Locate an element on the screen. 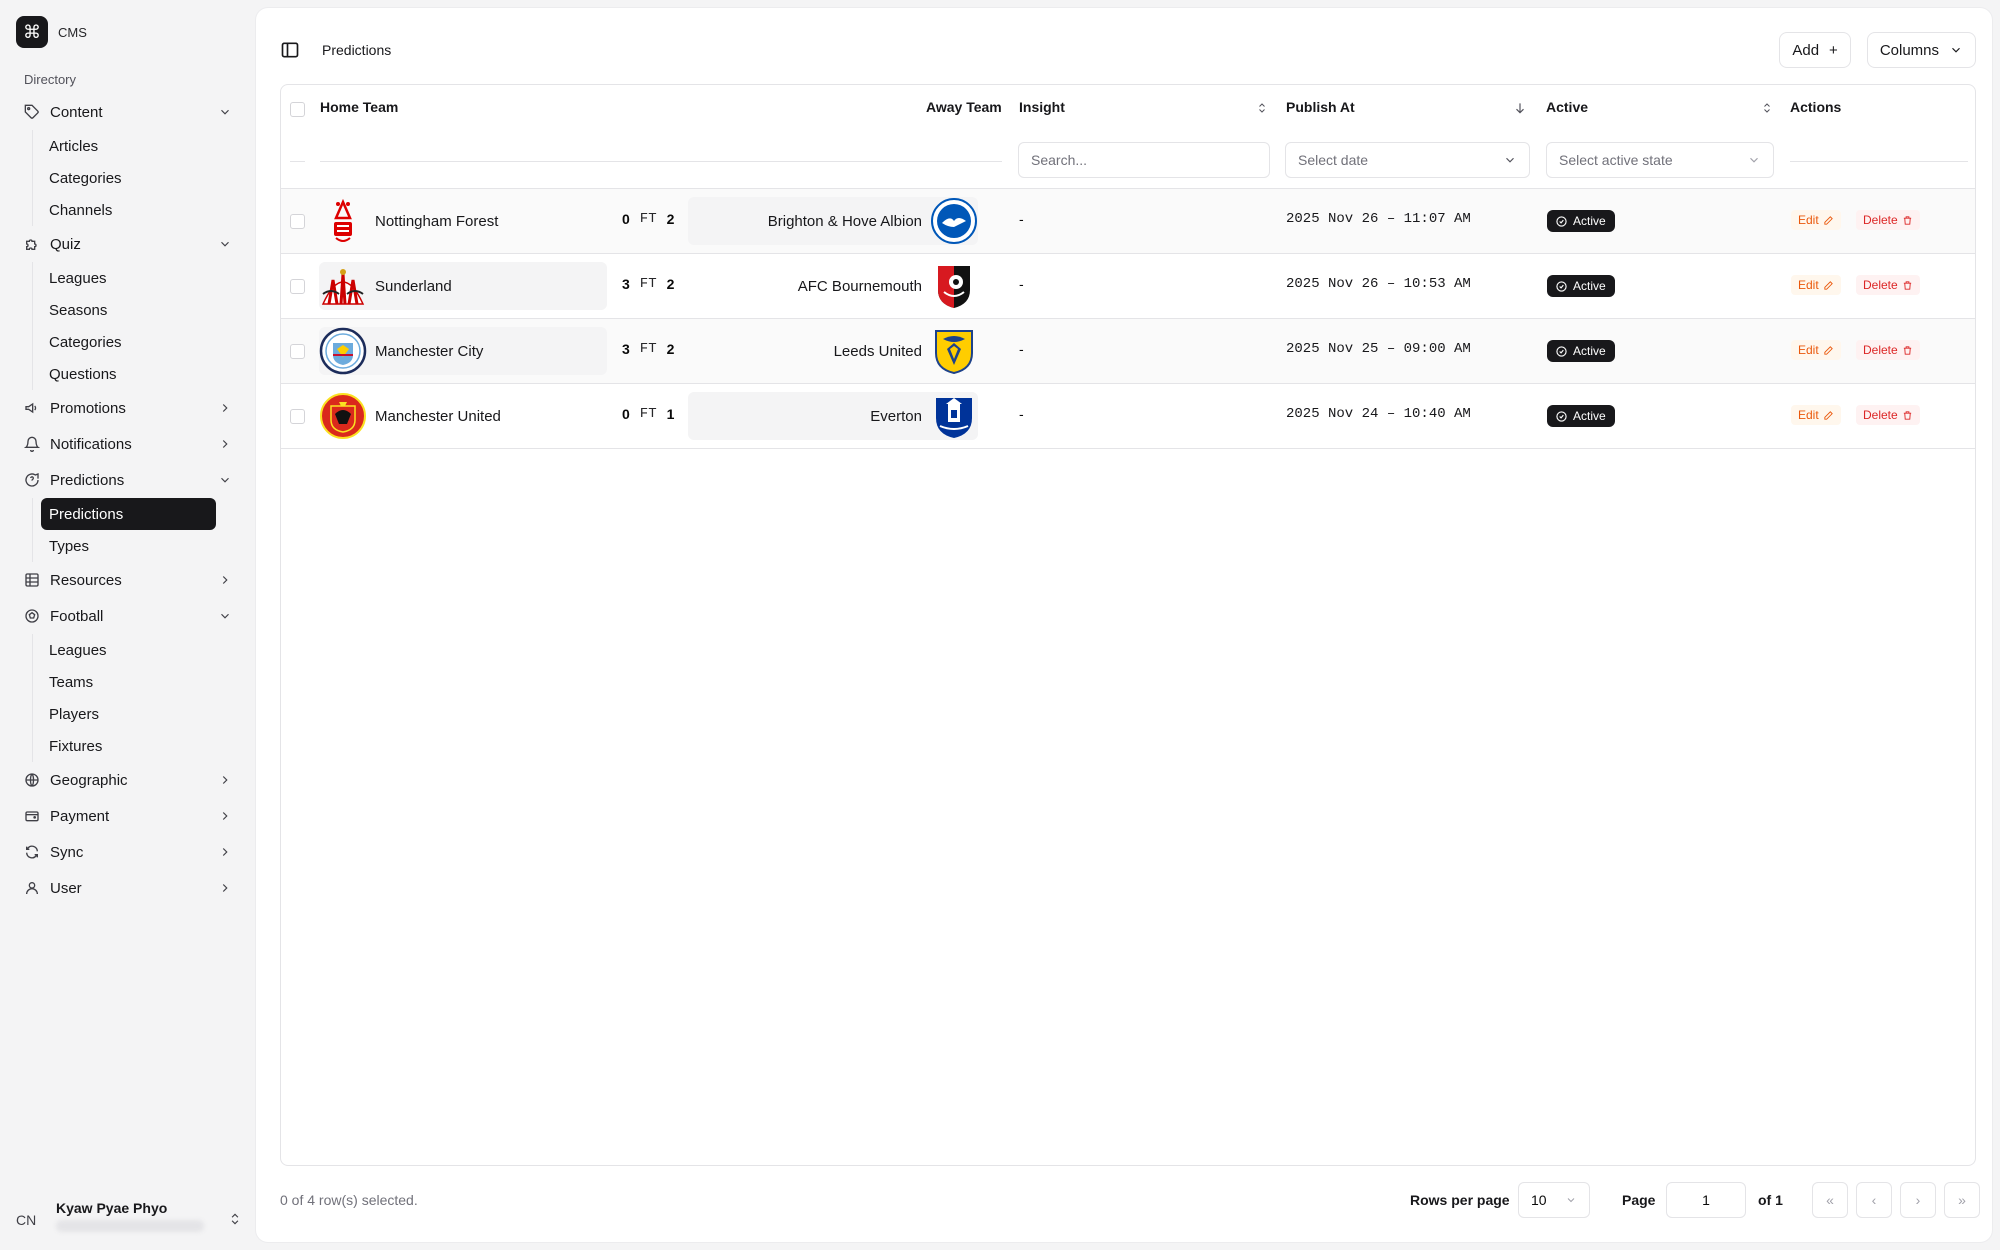  col-active: Active is located at coordinates (1567, 107).